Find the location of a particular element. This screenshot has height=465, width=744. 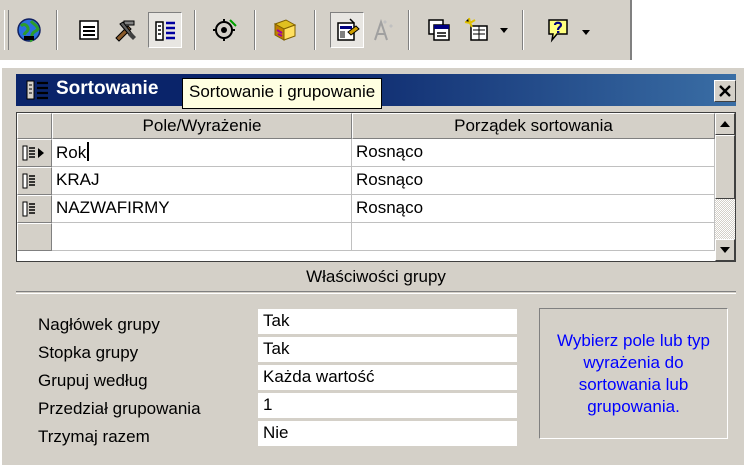

help-dropdown-arrow is located at coordinates (586, 29).